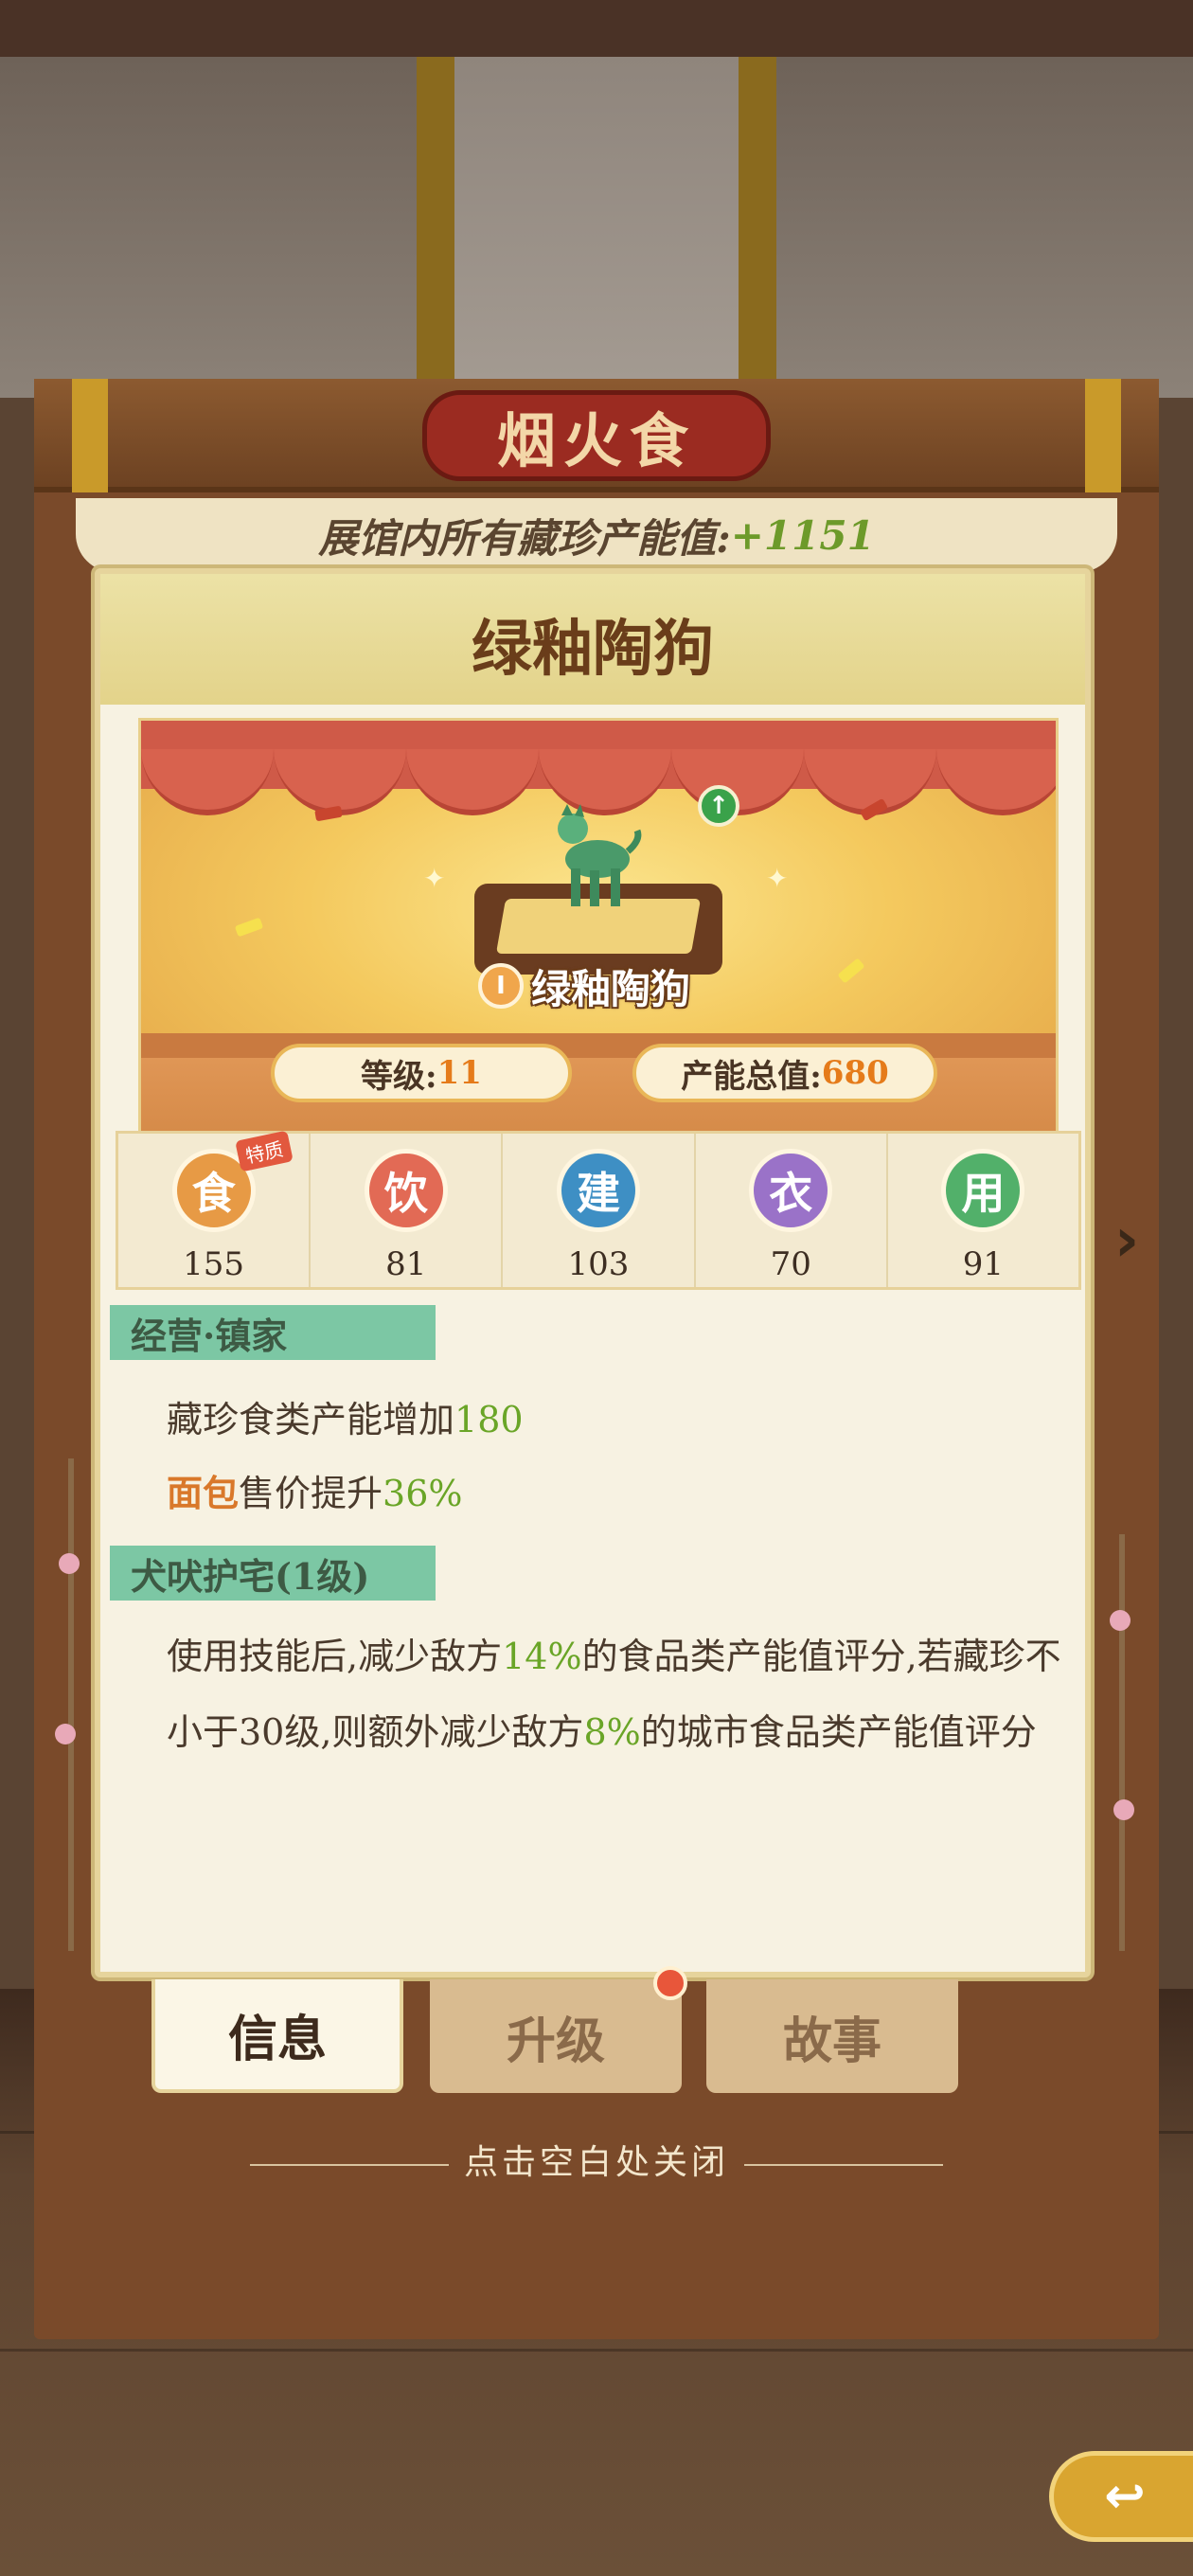 The height and width of the screenshot is (2576, 1193). What do you see at coordinates (855, 1073) in the screenshot?
I see `output-value: 680` at bounding box center [855, 1073].